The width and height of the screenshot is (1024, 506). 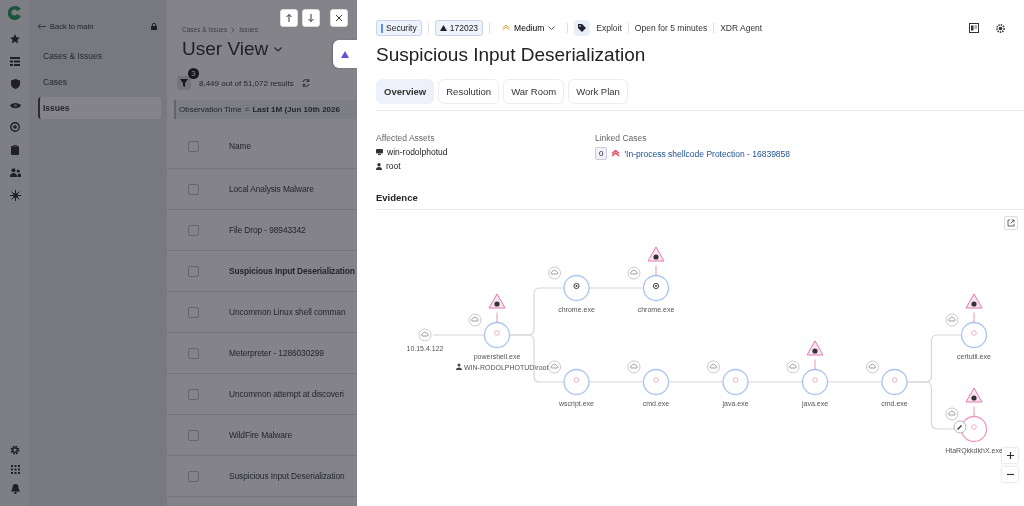 What do you see at coordinates (345, 54) in the screenshot?
I see `side-tab` at bounding box center [345, 54].